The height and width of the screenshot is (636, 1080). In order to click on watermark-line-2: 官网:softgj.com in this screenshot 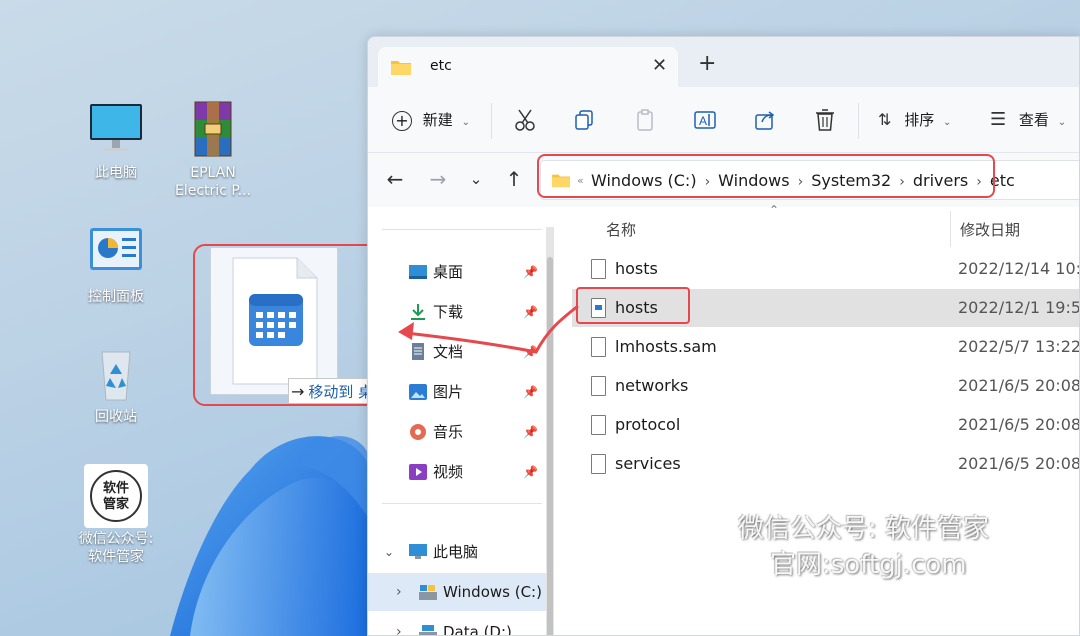, I will do `click(868, 565)`.